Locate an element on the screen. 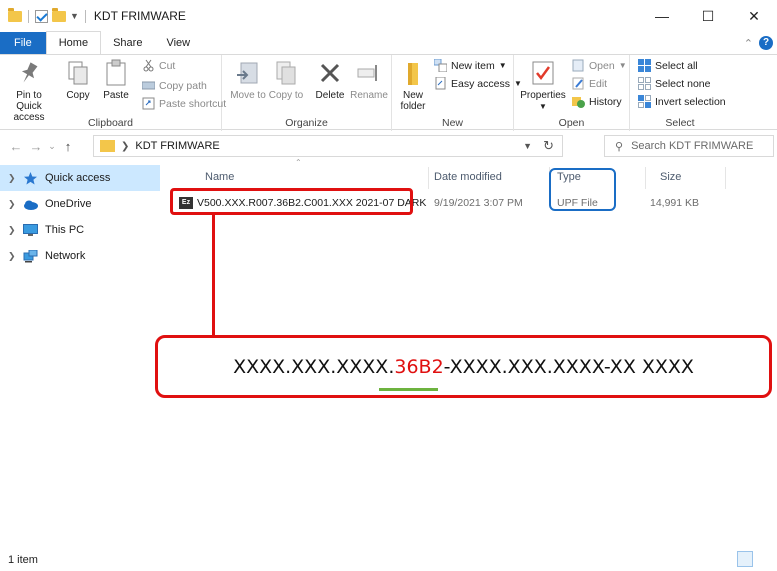  column-header-size: Size is located at coordinates (670, 177).